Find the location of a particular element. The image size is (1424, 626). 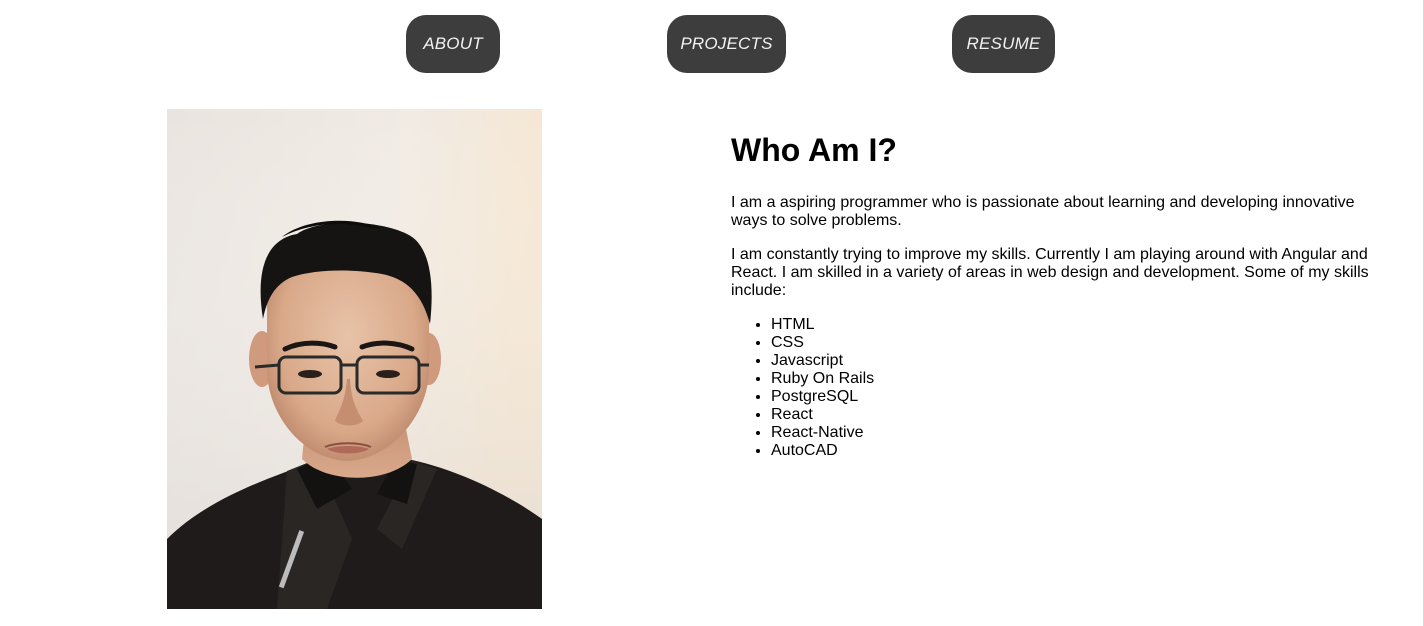

skill-item-react-native: React-Native is located at coordinates (1081, 433).